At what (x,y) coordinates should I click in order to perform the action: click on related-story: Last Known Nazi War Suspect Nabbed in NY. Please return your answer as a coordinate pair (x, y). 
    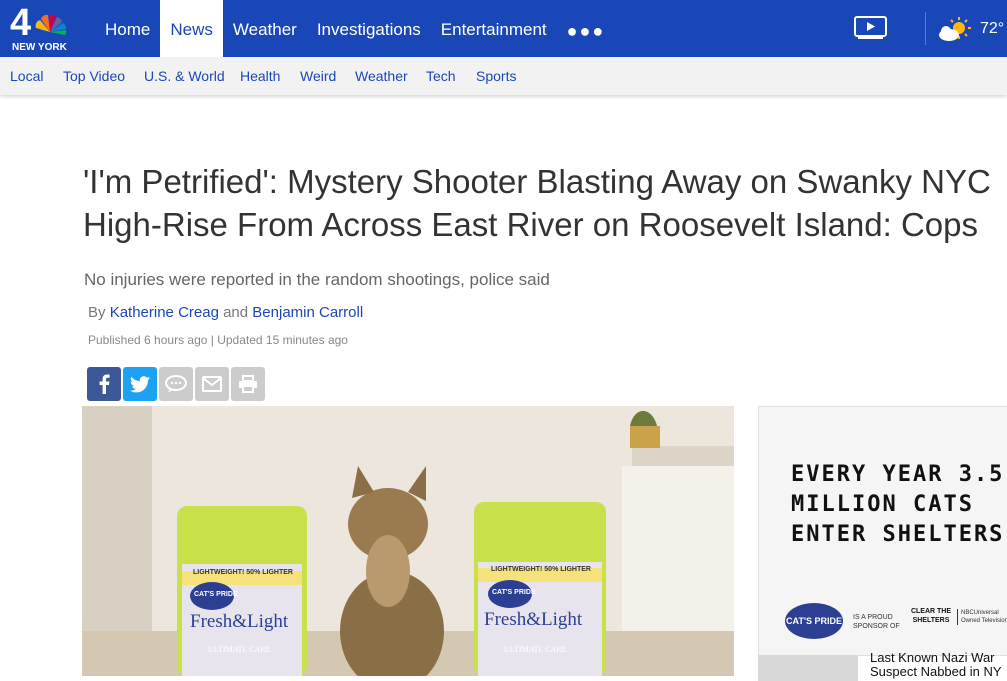
    Looking at the image, I should click on (882, 666).